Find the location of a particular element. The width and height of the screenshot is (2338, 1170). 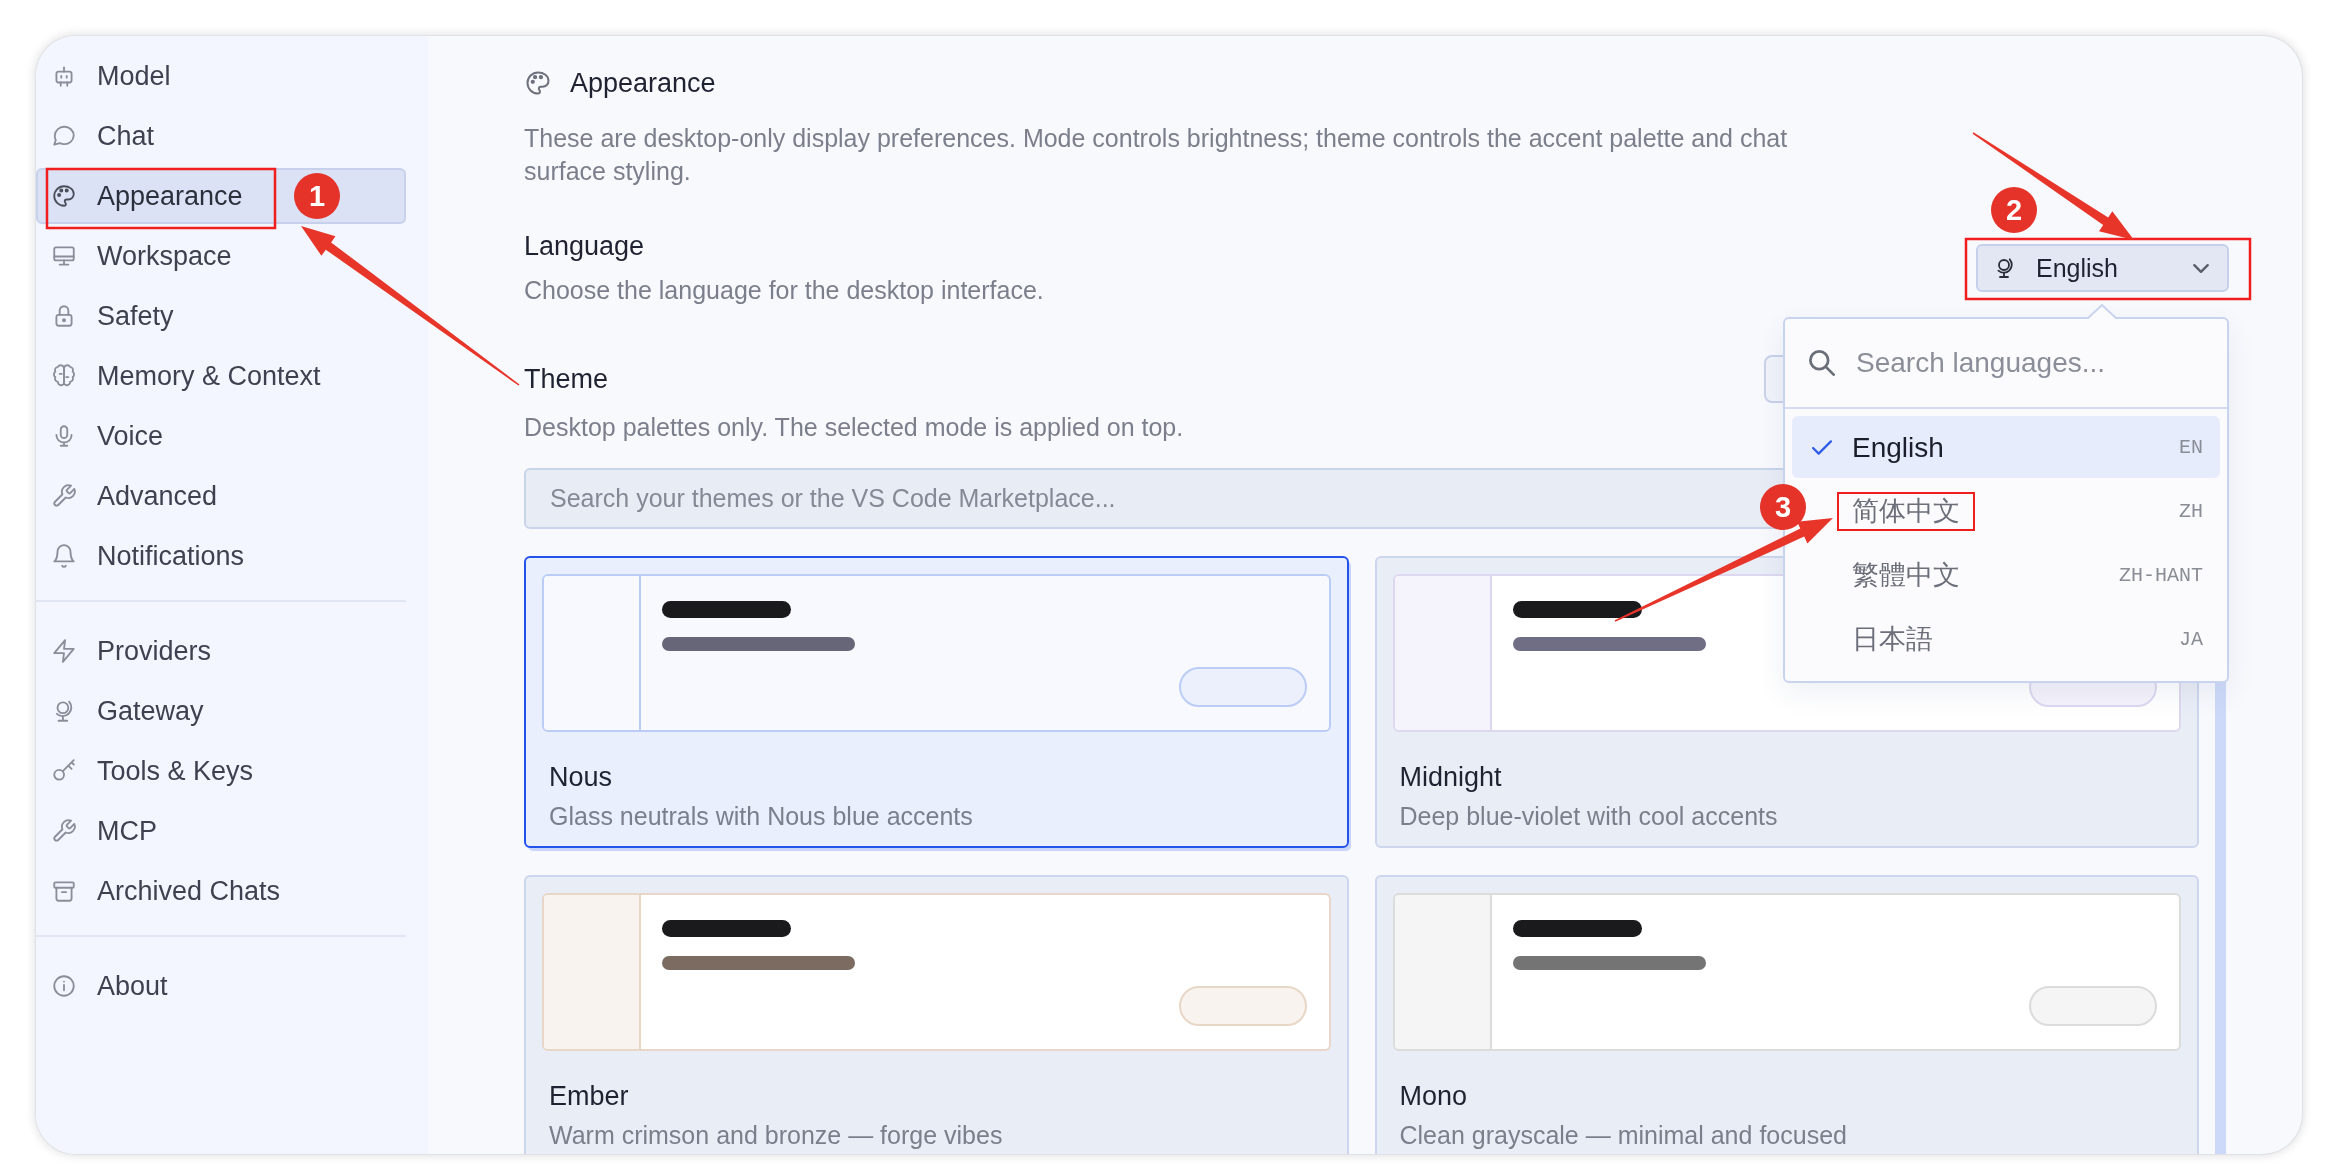

sidebar-item: Providers is located at coordinates (221, 651).